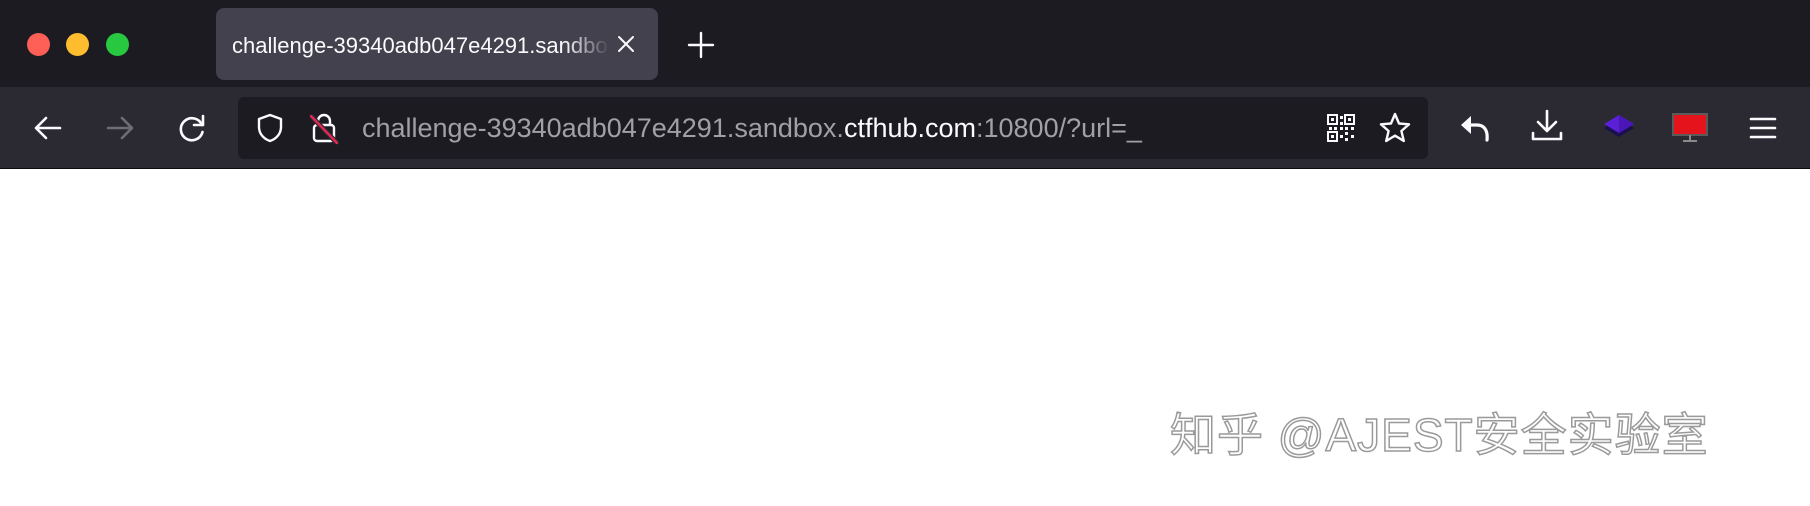 Image resolution: width=1810 pixels, height=506 pixels. What do you see at coordinates (1619, 127) in the screenshot?
I see `purple-layers-extension-icon` at bounding box center [1619, 127].